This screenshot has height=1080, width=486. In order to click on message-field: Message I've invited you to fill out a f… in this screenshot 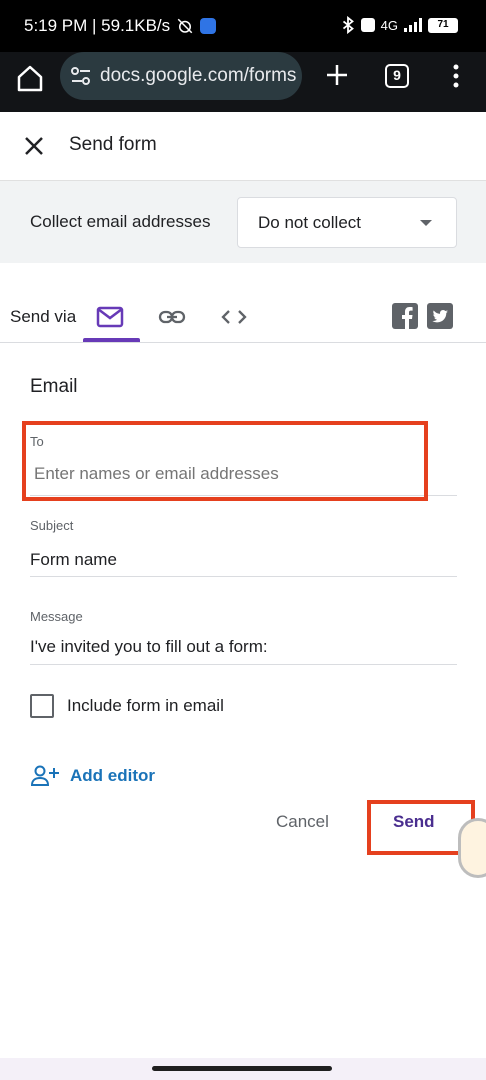, I will do `click(243, 634)`.